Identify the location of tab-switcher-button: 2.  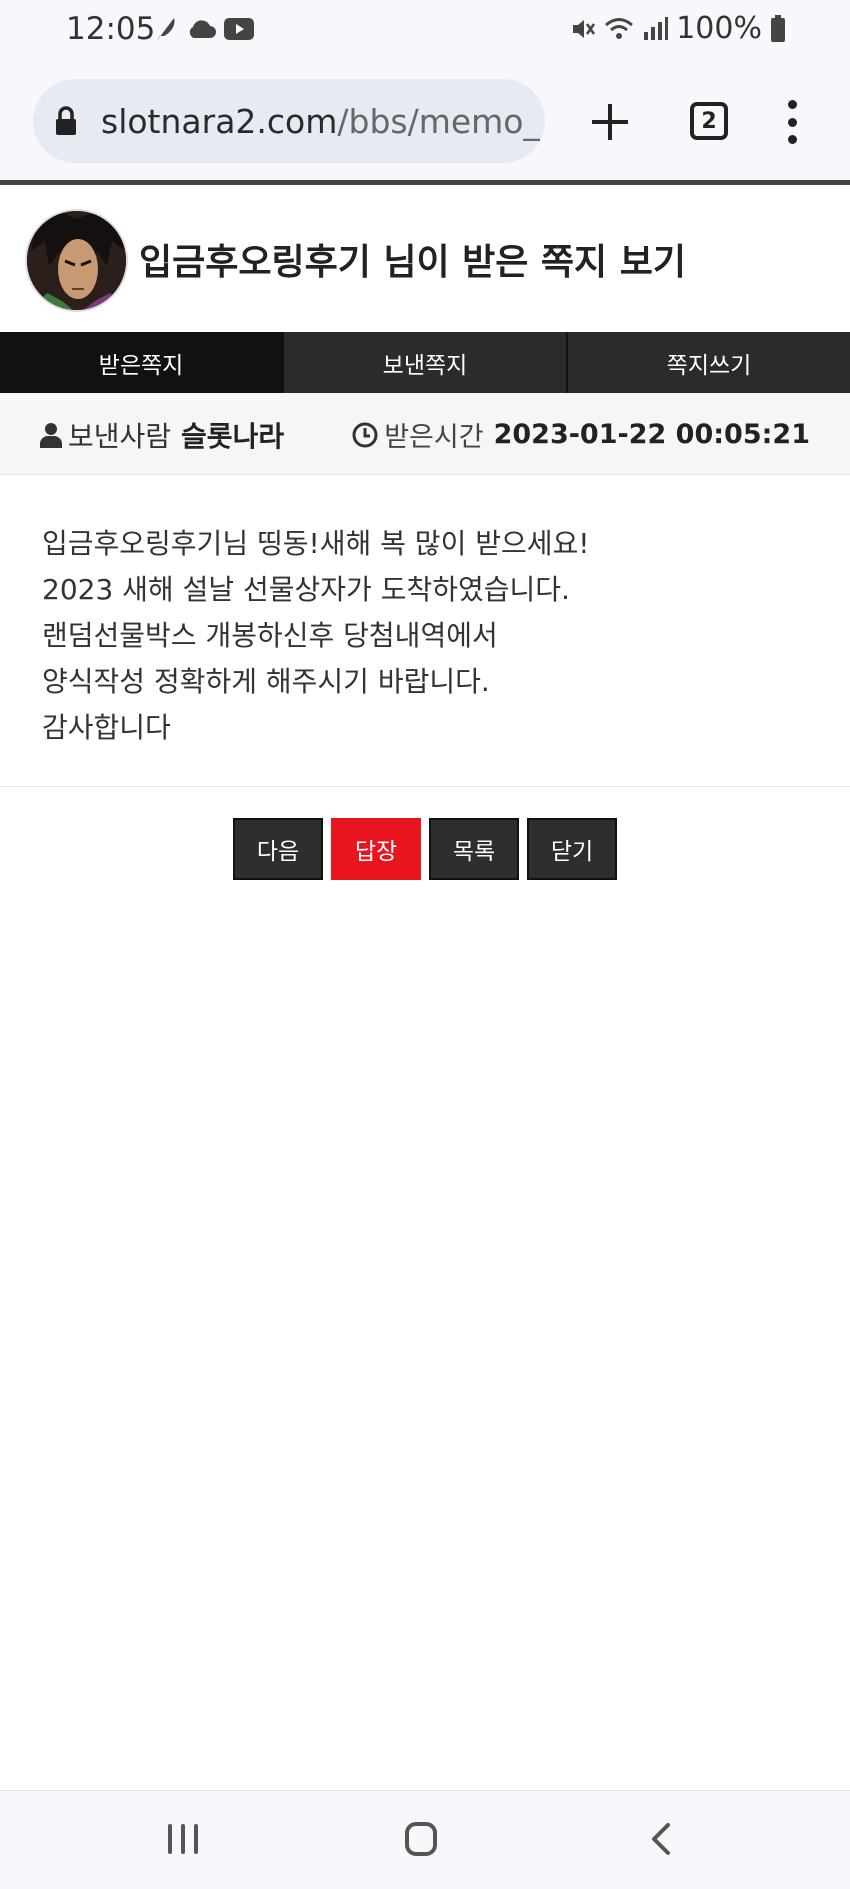
(709, 121).